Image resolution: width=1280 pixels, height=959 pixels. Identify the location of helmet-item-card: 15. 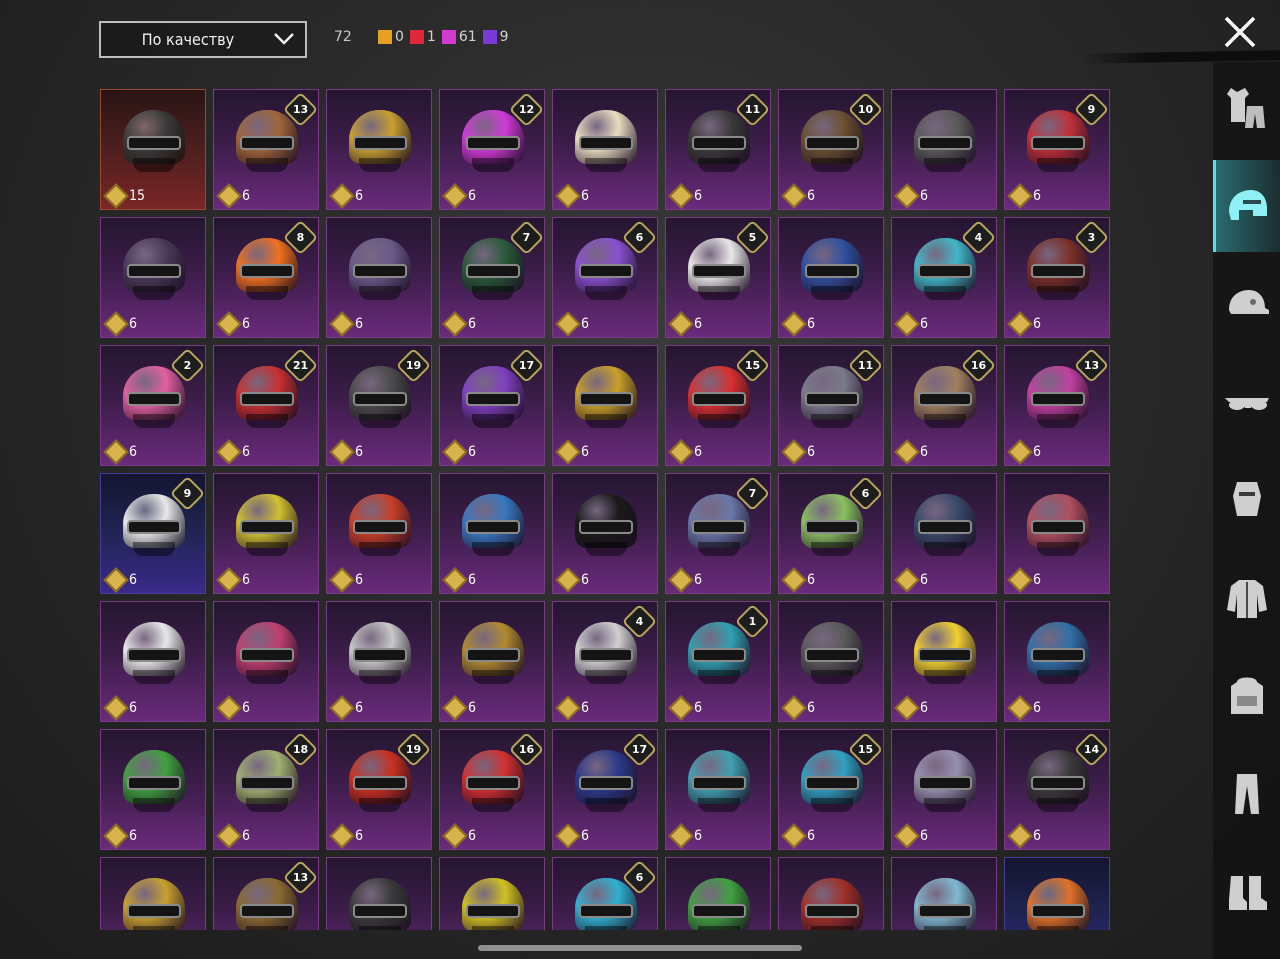
(153, 149).